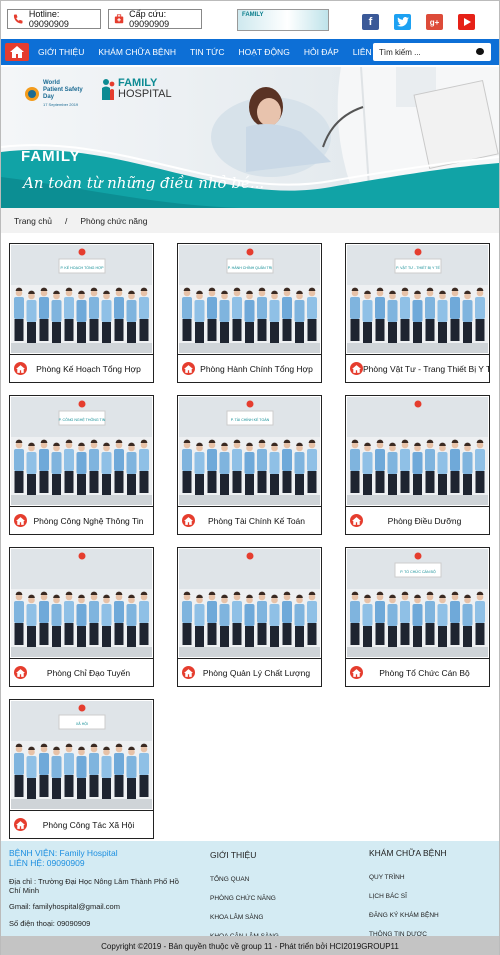 The image size is (500, 955). What do you see at coordinates (431, 877) in the screenshot?
I see `footer-link-quy-trinh: QUY TRÌNH` at bounding box center [431, 877].